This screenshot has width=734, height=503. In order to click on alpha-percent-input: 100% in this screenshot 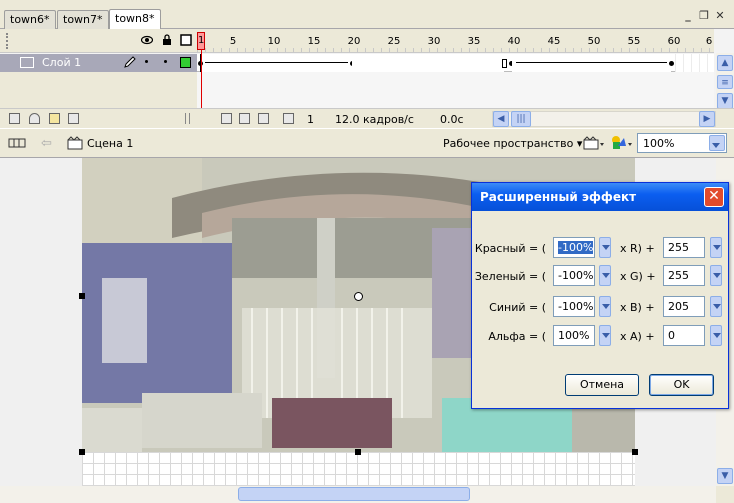, I will do `click(574, 335)`.